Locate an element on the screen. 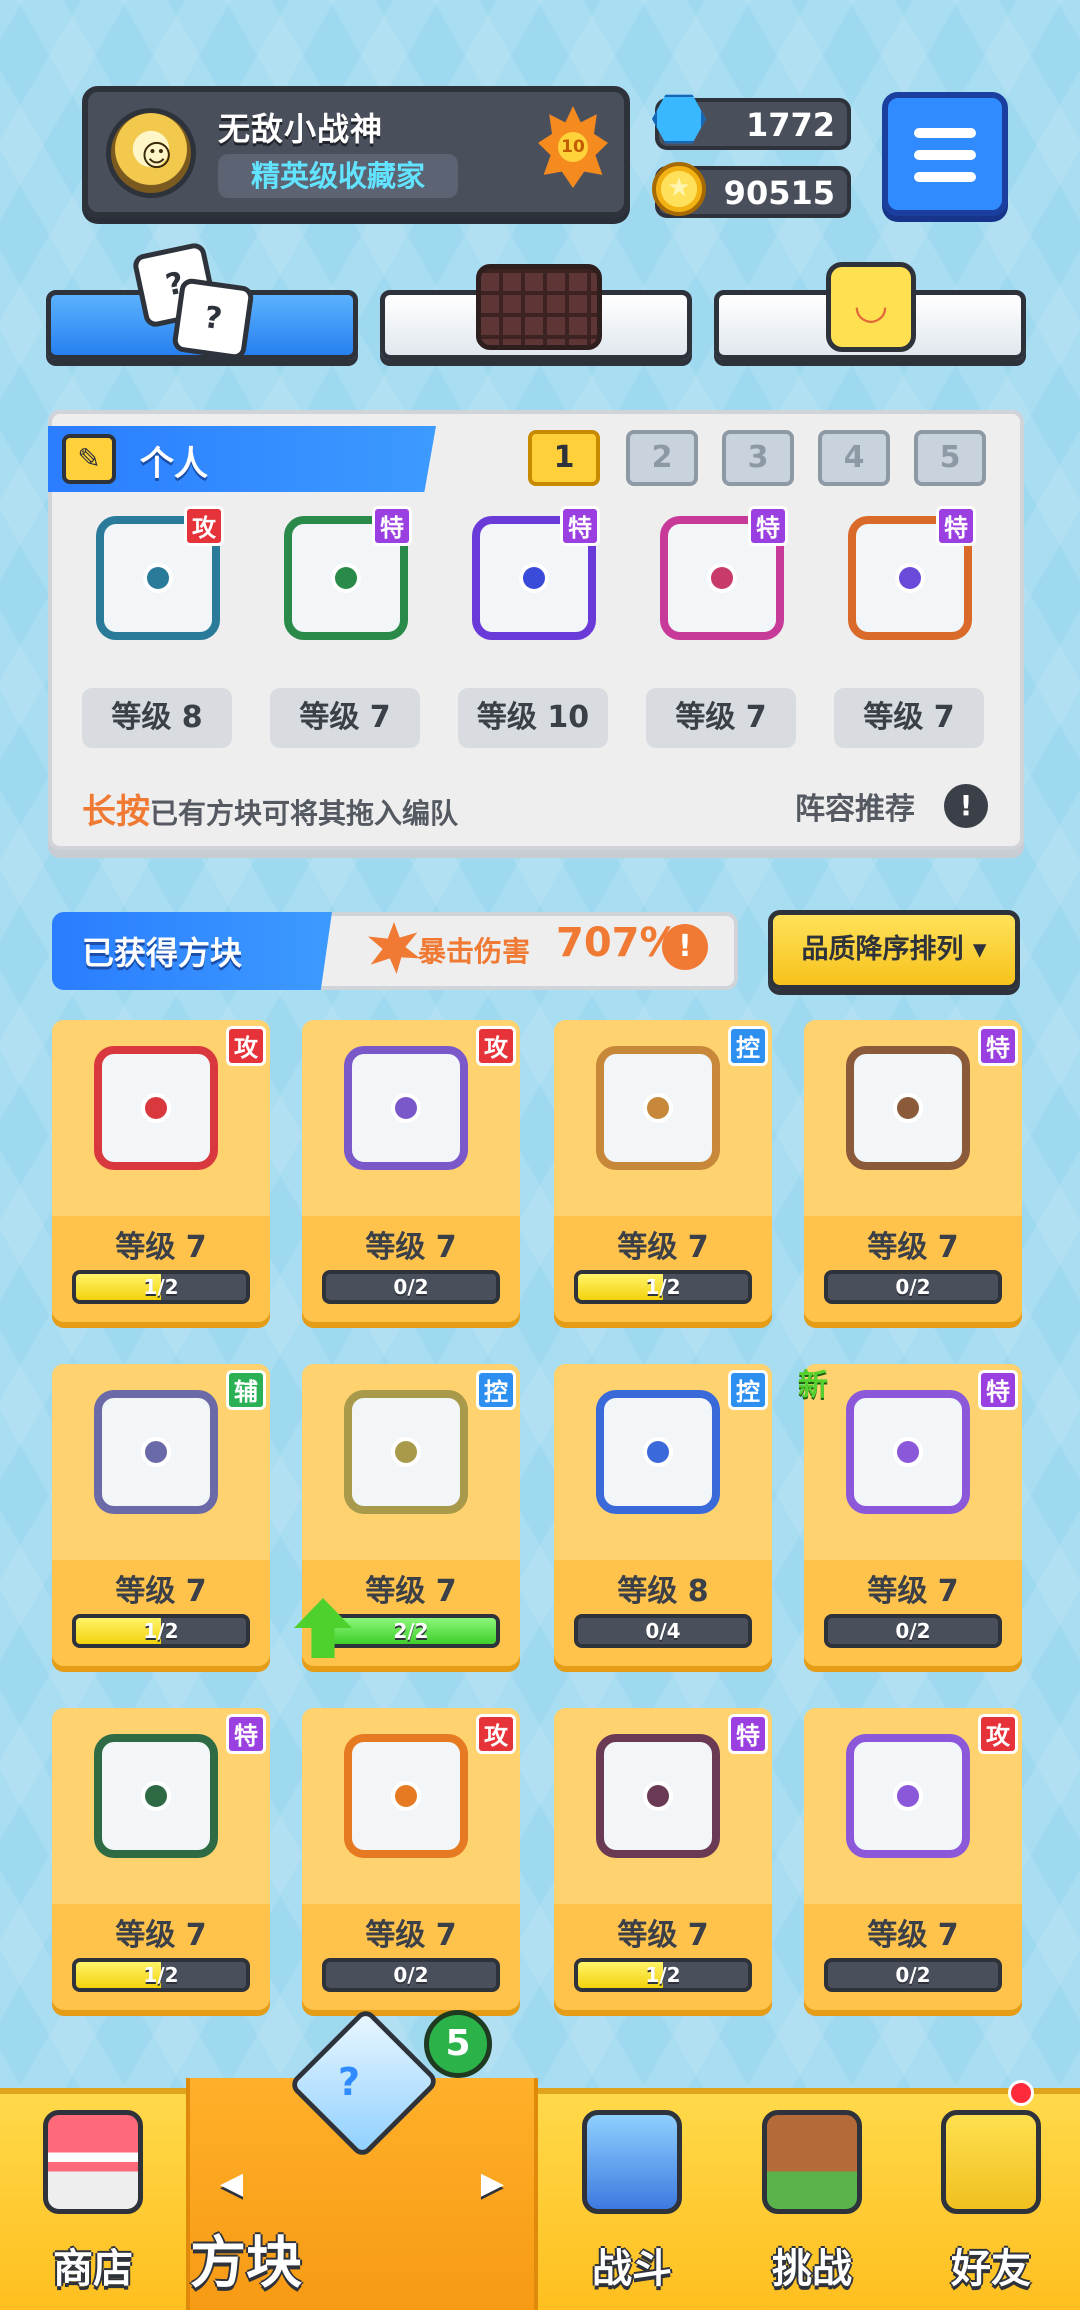 The height and width of the screenshot is (2310, 1080). progress-text: 0/4 is located at coordinates (663, 1631).